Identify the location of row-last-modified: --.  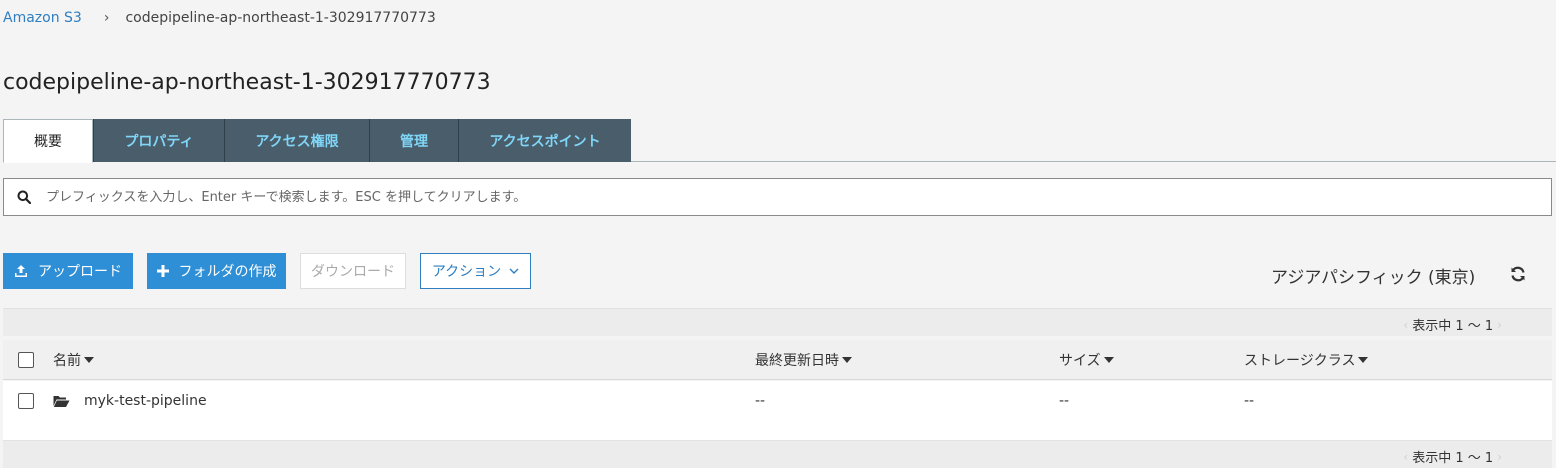
(760, 401).